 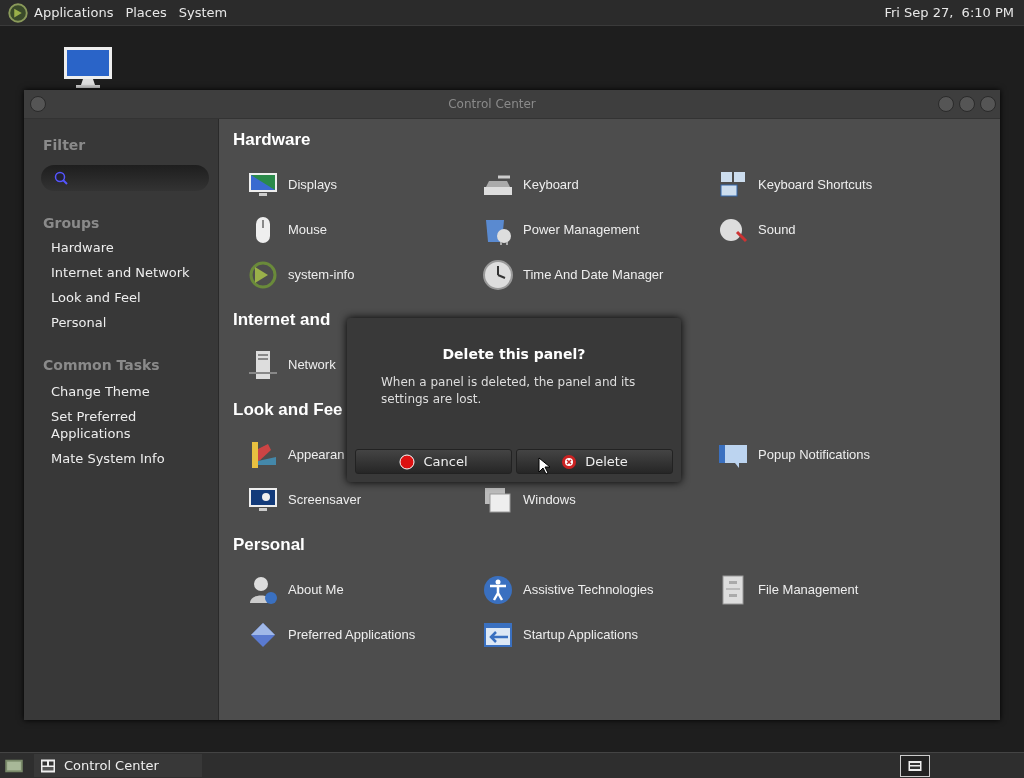 I want to click on section-heading: Common Tasks, so click(x=102, y=365).